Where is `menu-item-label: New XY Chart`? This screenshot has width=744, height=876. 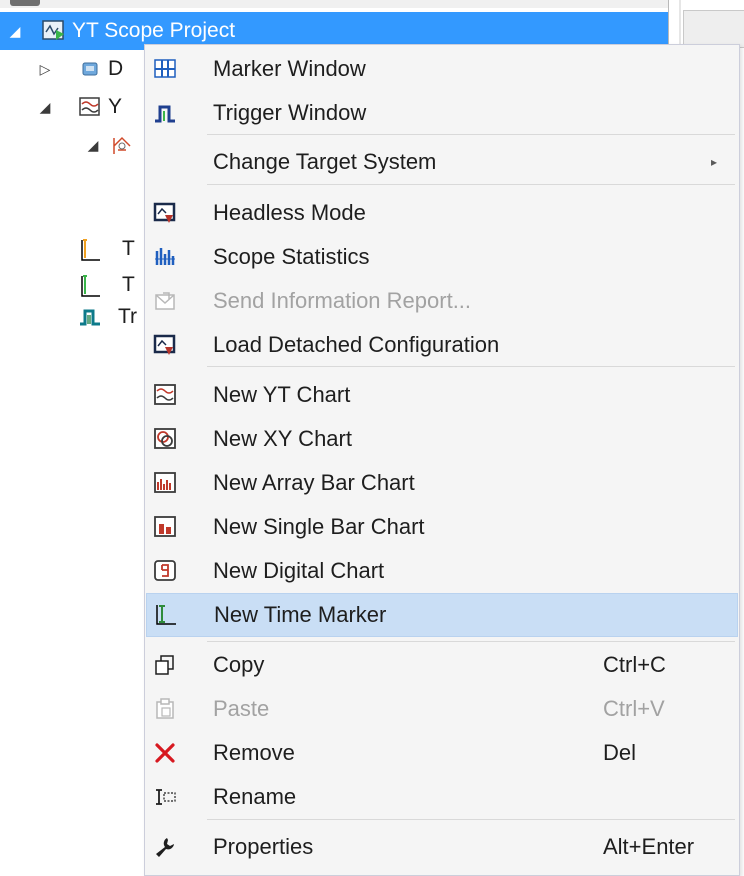
menu-item-label: New XY Chart is located at coordinates (282, 438).